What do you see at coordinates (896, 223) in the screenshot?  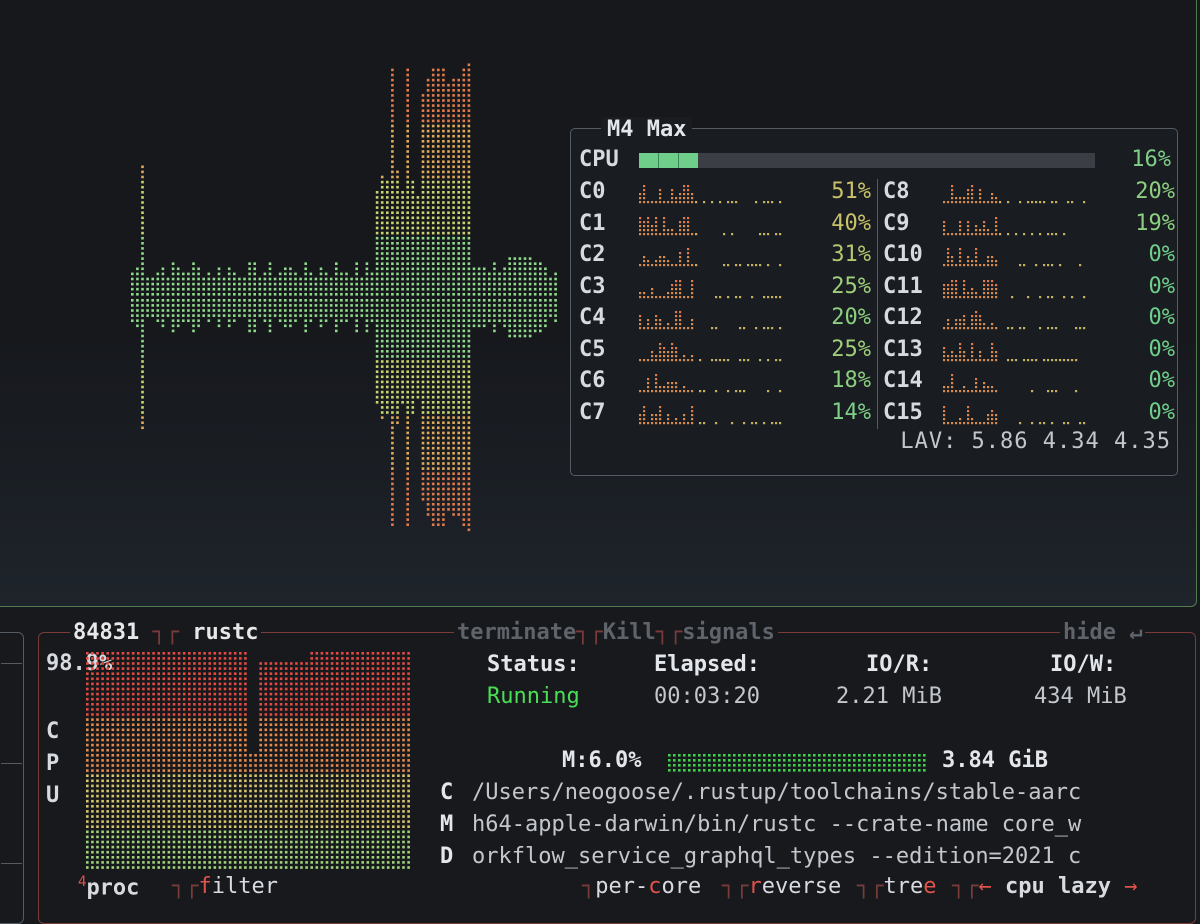 I see `core-label: C9` at bounding box center [896, 223].